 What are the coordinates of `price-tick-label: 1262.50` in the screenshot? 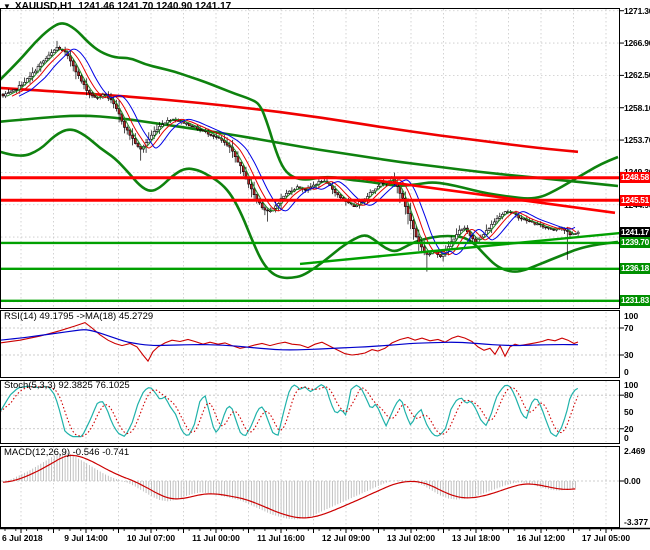 It's located at (637, 75).